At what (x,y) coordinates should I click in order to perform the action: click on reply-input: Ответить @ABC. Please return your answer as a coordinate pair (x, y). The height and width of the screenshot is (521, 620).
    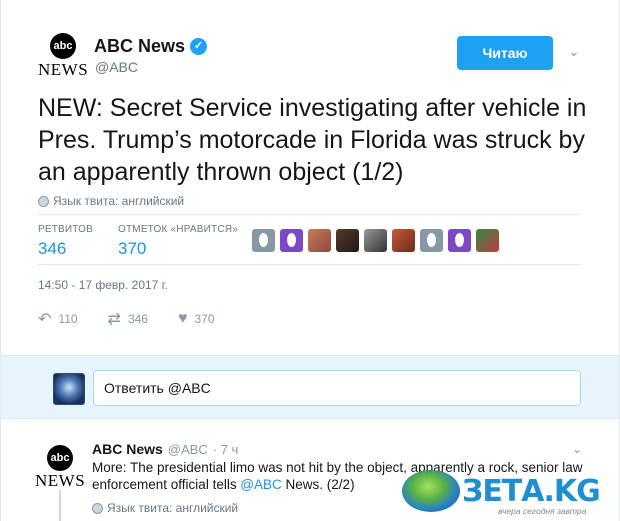
    Looking at the image, I should click on (337, 388).